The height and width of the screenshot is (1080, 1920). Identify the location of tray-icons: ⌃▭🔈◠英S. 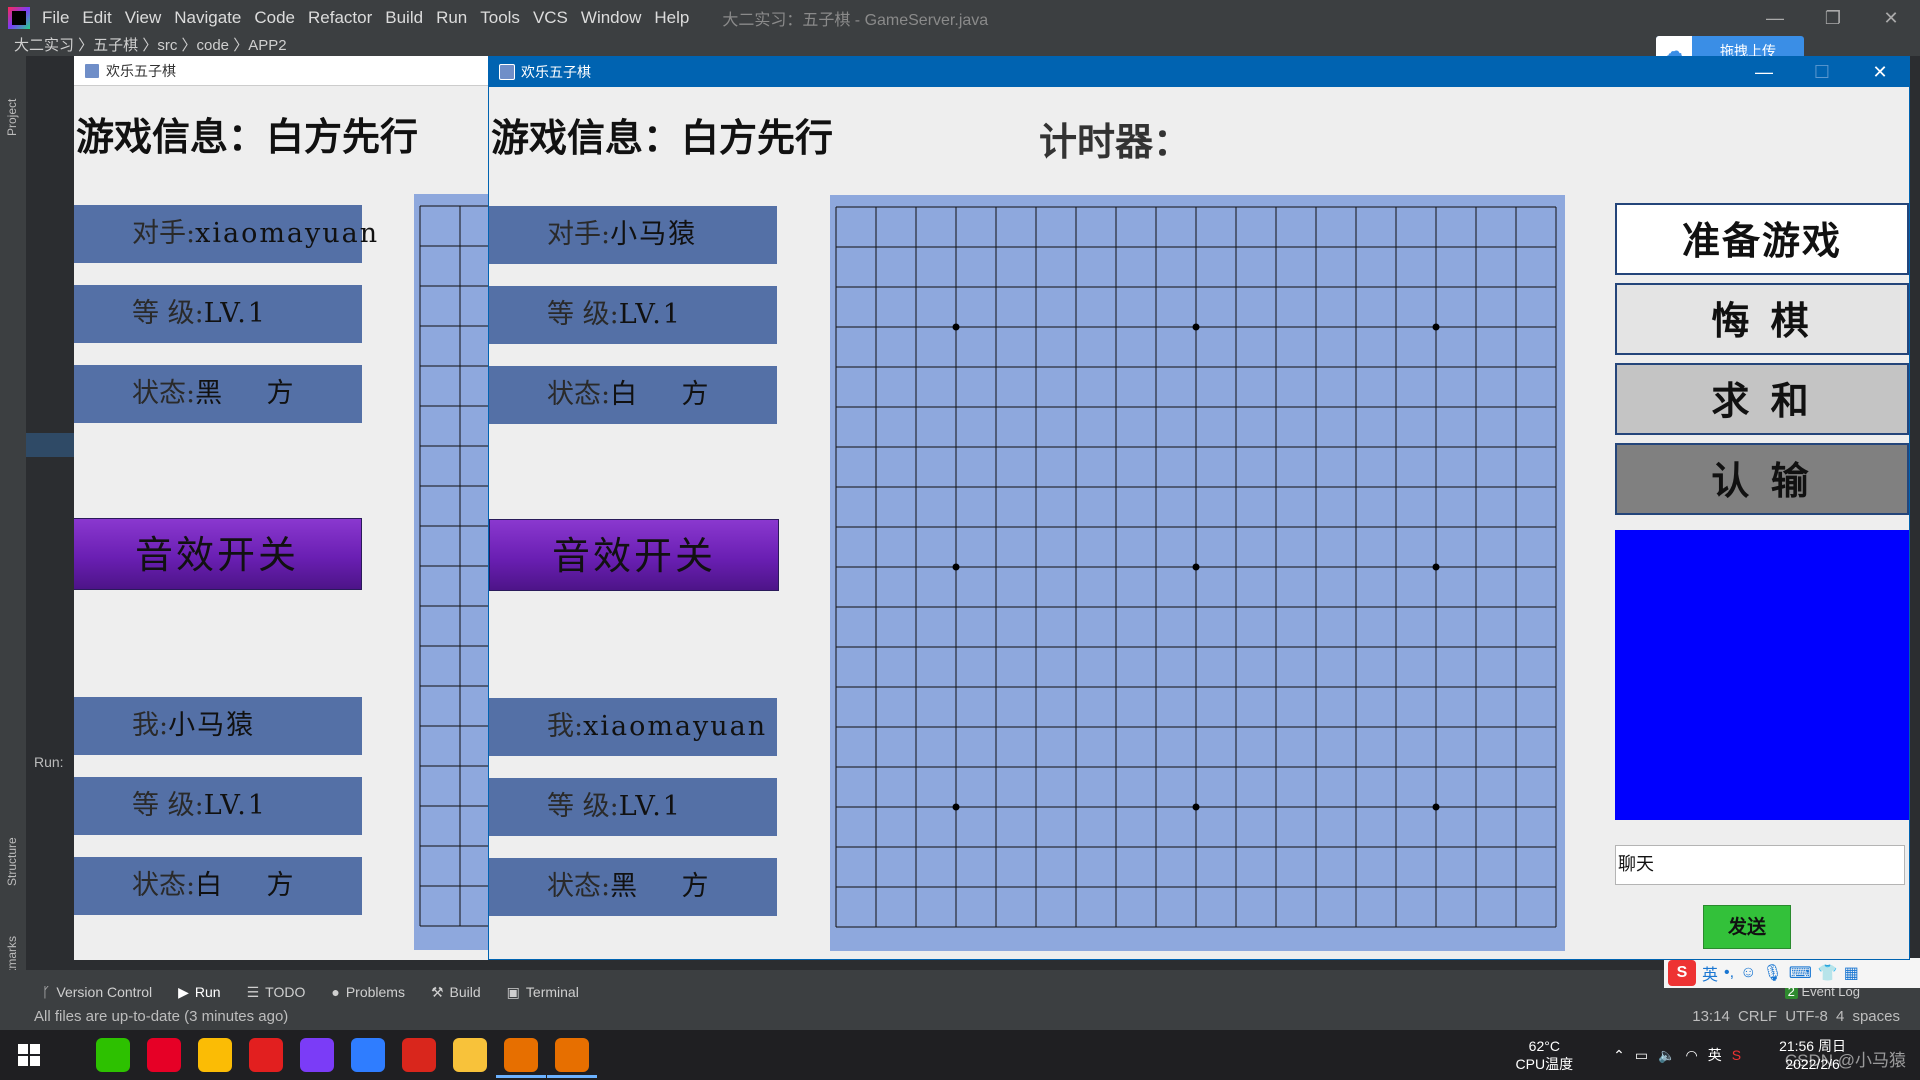
(1682, 1055).